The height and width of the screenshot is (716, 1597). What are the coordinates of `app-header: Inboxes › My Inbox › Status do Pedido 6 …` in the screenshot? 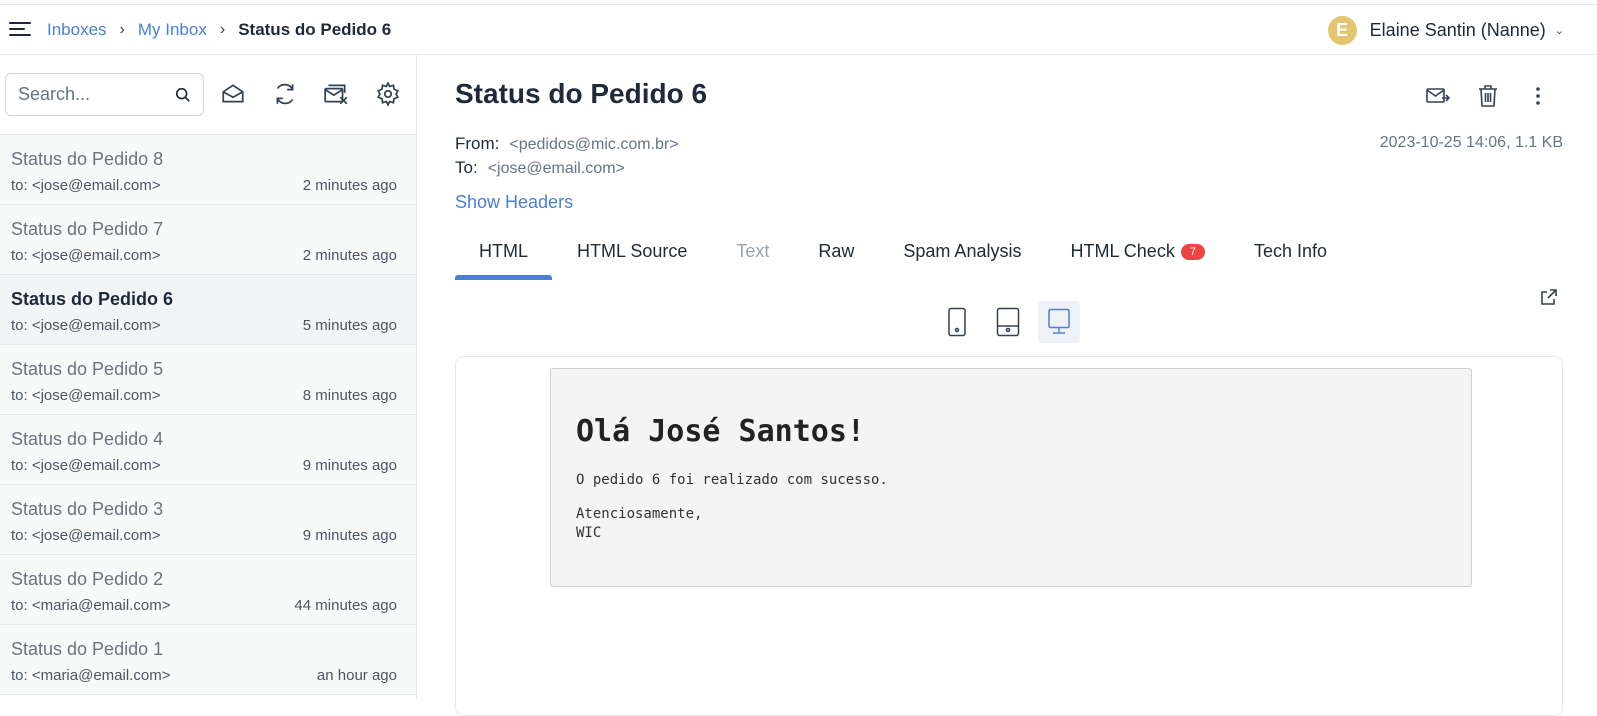 It's located at (798, 30).